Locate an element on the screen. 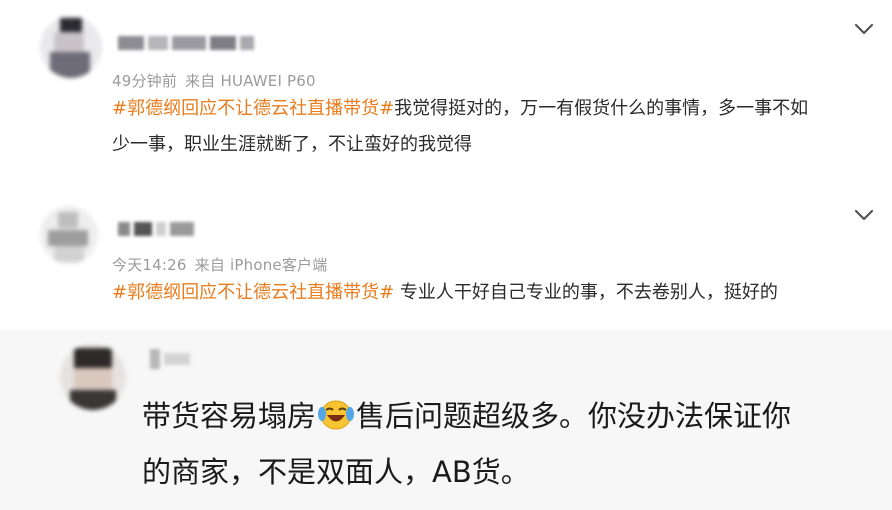 This screenshot has width=892, height=510. comment-text-2: #郭德纲回应不让德云社直播带货# 专业人干好自己专业的事，不去卷别人，挺好的 is located at coordinates (445, 293).